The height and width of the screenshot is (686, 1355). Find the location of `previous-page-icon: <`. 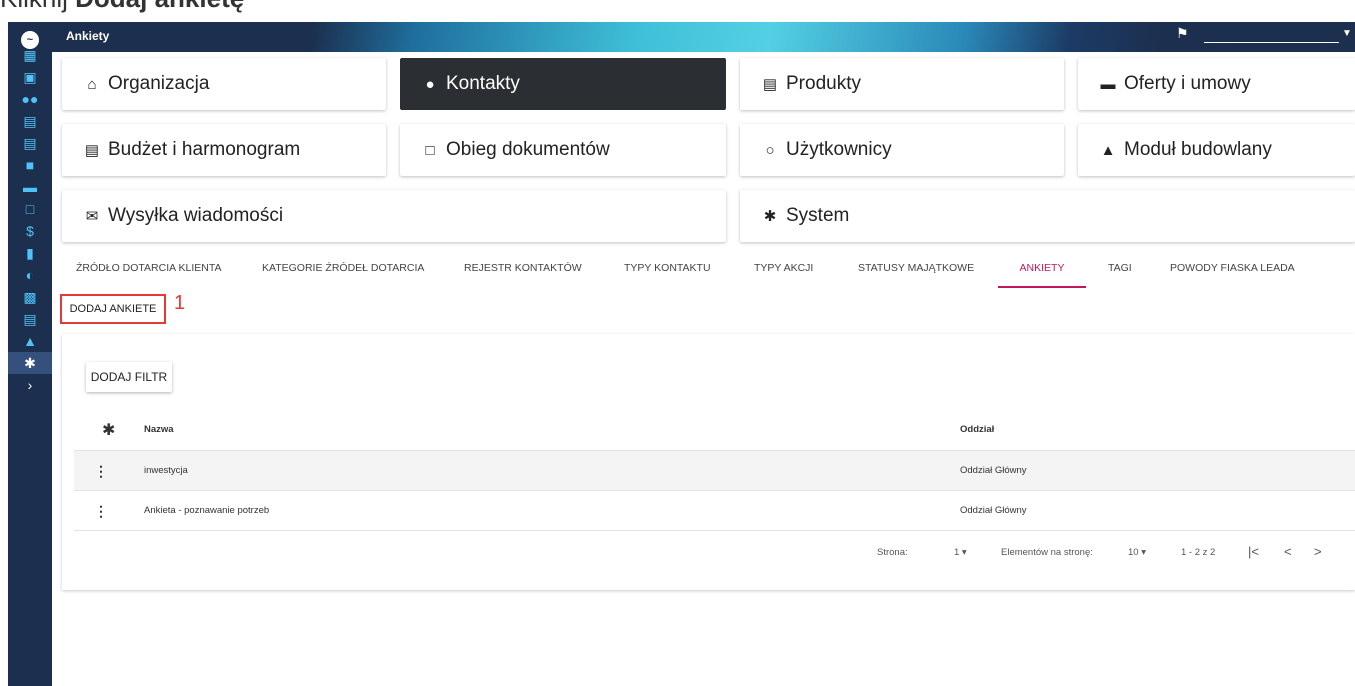

previous-page-icon: < is located at coordinates (1288, 551).